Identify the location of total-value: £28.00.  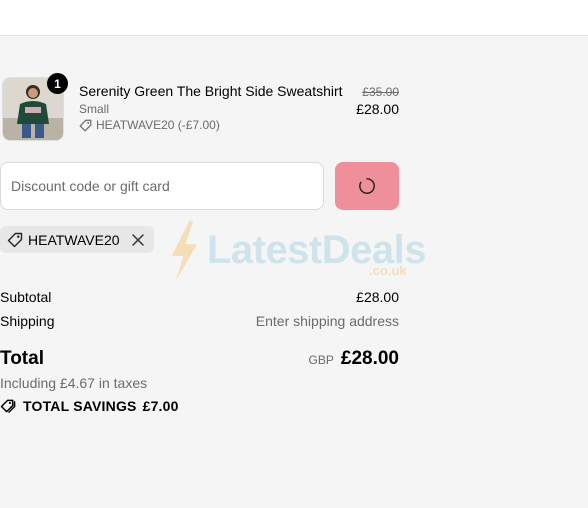
(369, 358).